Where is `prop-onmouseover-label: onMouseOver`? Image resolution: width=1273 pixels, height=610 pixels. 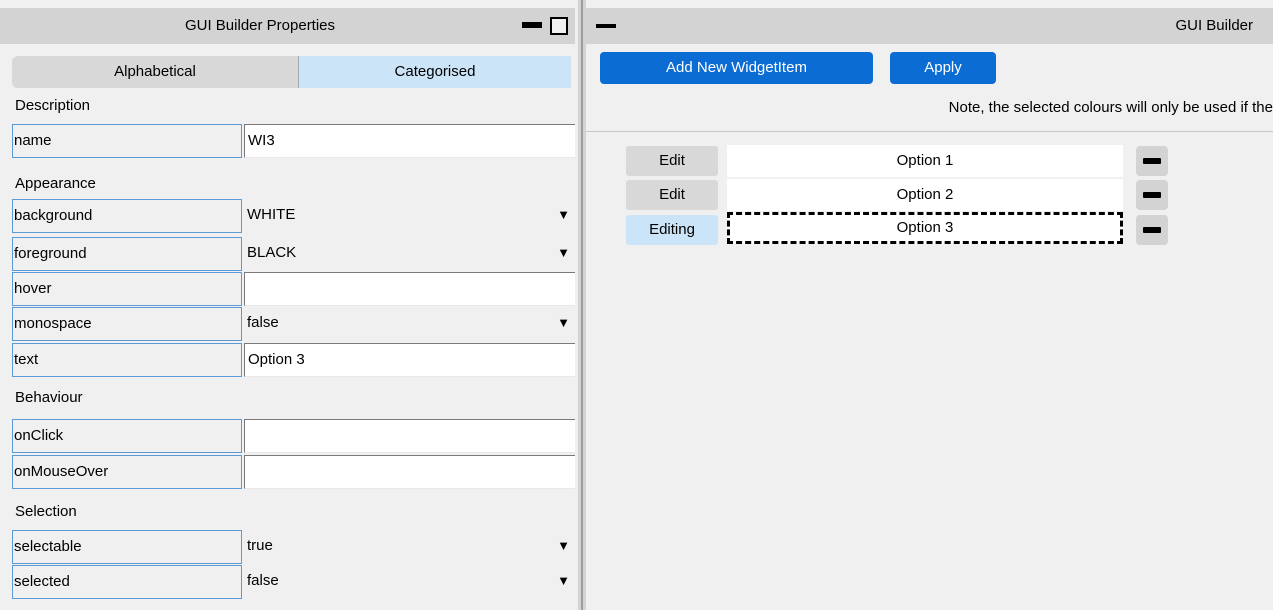 prop-onmouseover-label: onMouseOver is located at coordinates (127, 472).